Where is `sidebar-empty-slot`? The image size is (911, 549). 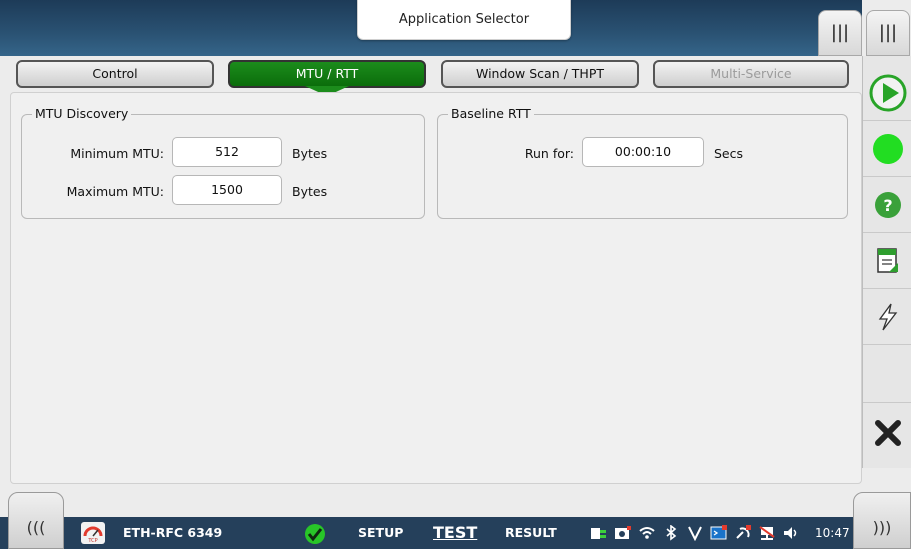 sidebar-empty-slot is located at coordinates (887, 374).